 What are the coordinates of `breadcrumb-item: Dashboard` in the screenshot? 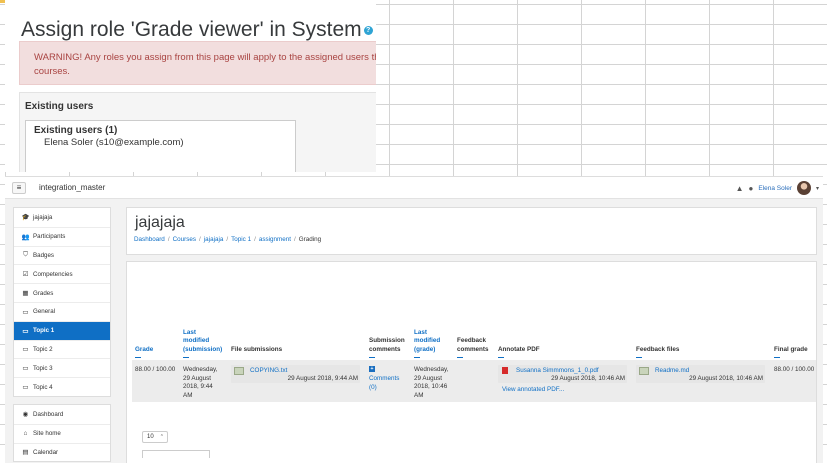 It's located at (149, 239).